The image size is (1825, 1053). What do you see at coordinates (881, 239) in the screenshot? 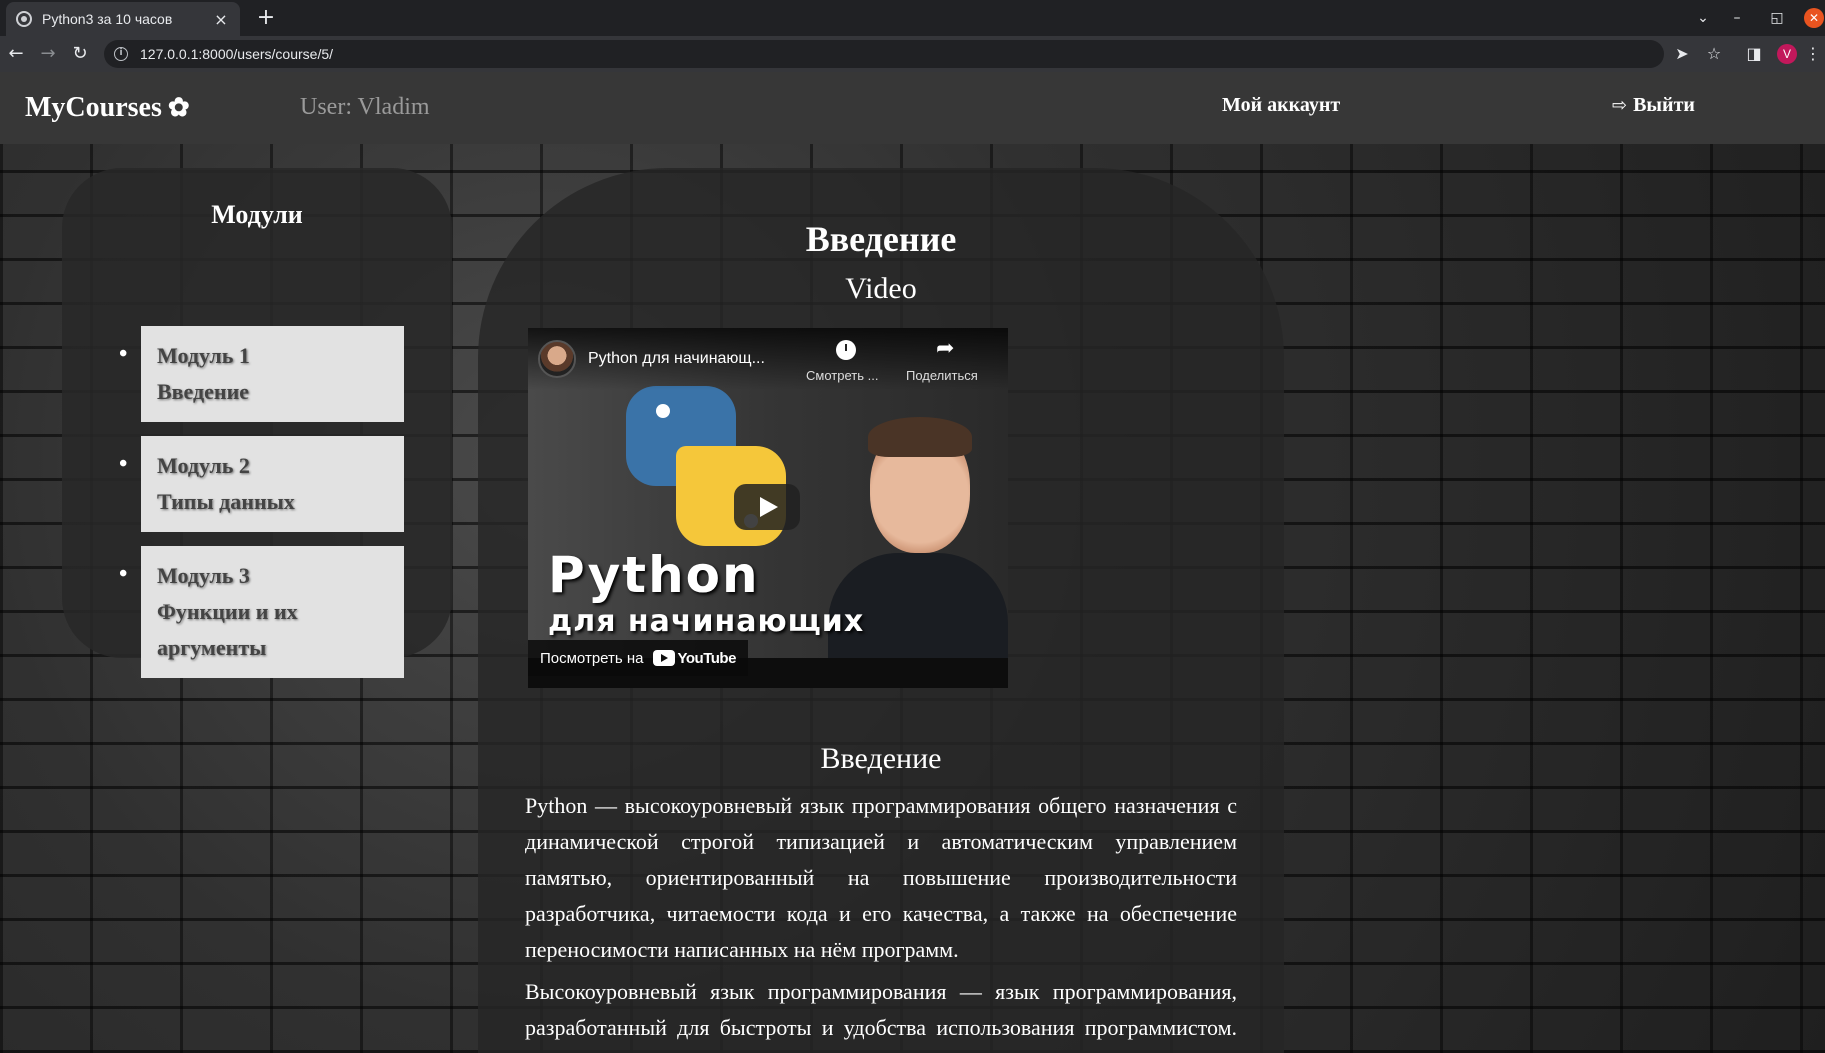
I see `lesson-title: Введение` at bounding box center [881, 239].